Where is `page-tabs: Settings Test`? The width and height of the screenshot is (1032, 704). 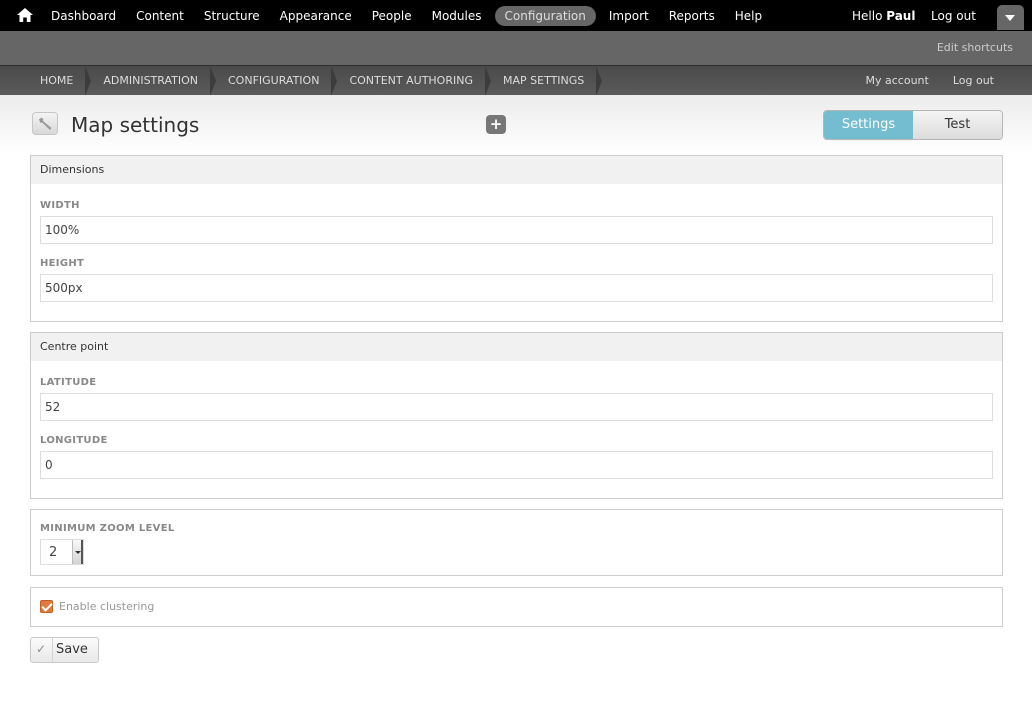
page-tabs: Settings Test is located at coordinates (913, 125).